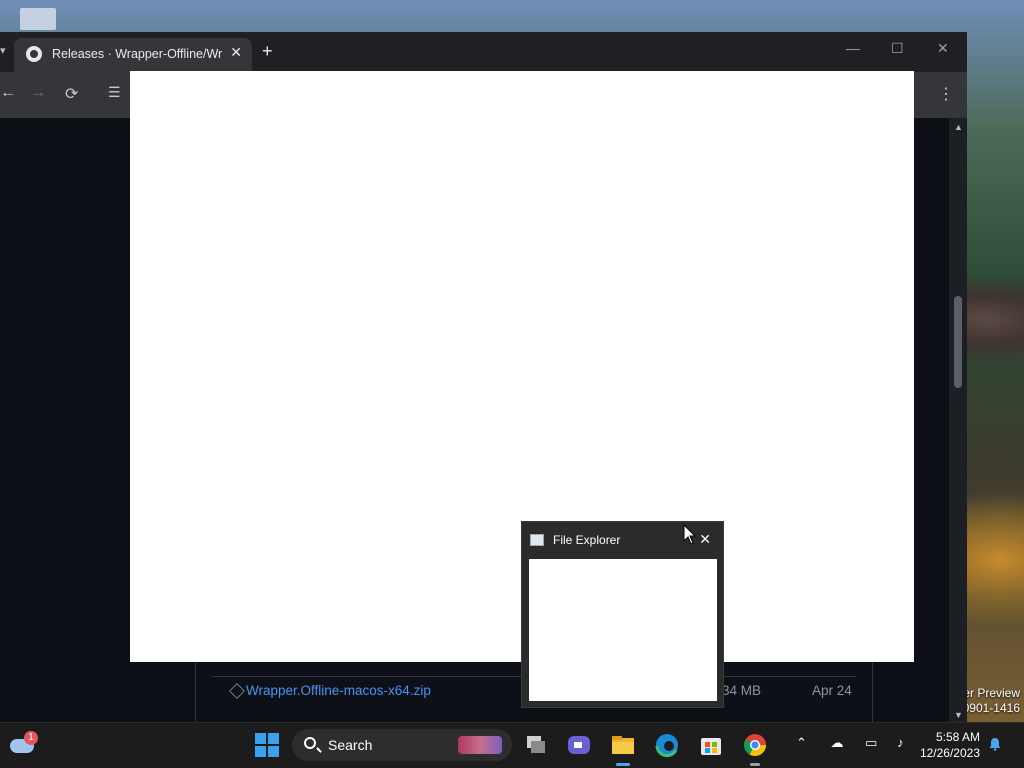  Describe the element at coordinates (31, 738) in the screenshot. I see `notification-badge: 1` at that location.